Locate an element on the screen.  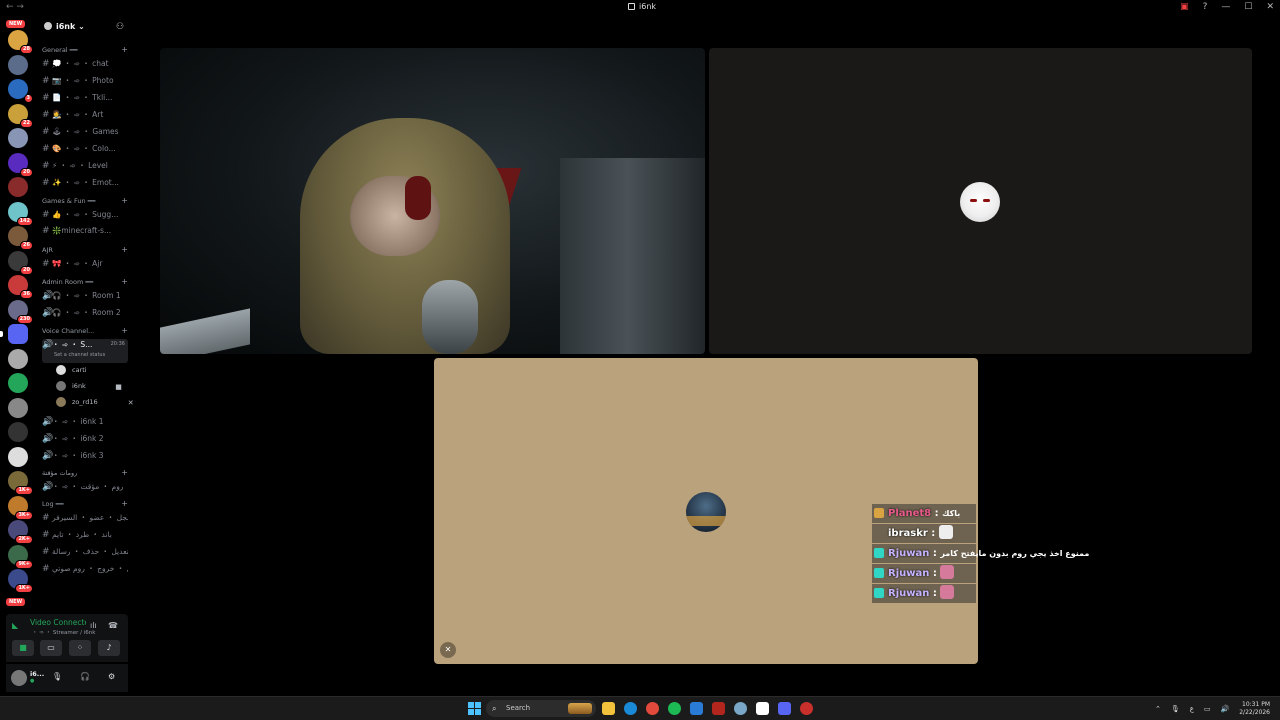
discord-icon is located at coordinates (784, 708).